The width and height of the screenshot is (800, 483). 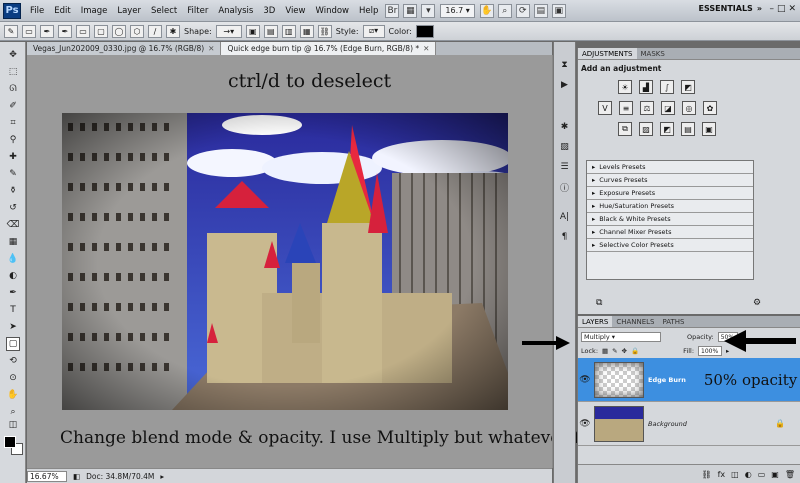 What do you see at coordinates (668, 108) in the screenshot?
I see `black-white-icon: ◪` at bounding box center [668, 108].